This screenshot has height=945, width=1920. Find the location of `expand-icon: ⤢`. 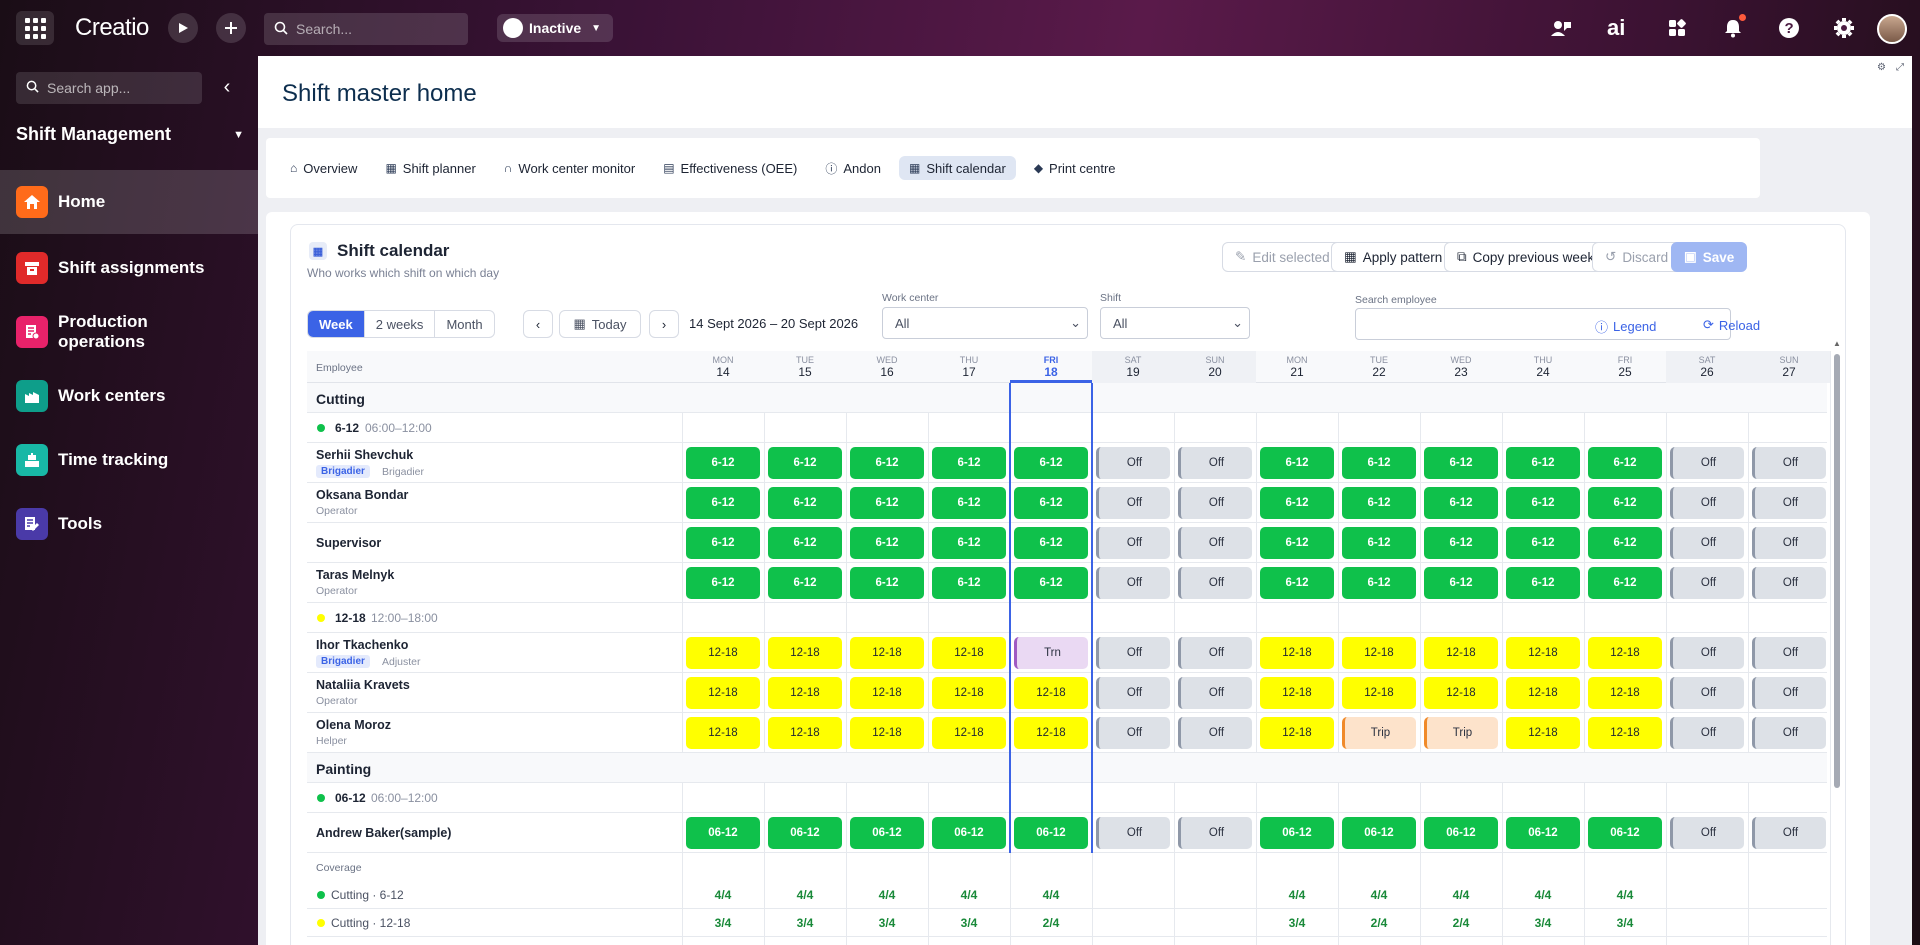

expand-icon: ⤢ is located at coordinates (1900, 67).